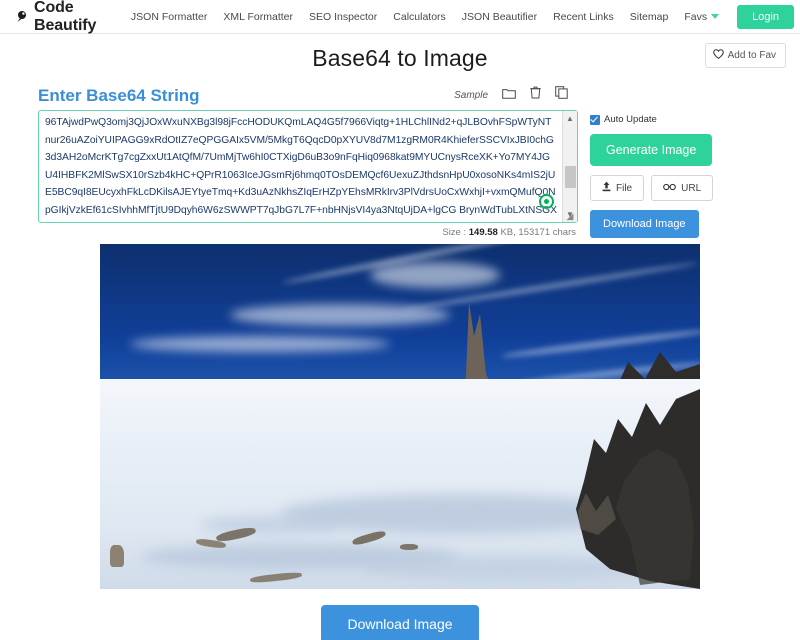 This screenshot has height=640, width=800. Describe the element at coordinates (689, 119) in the screenshot. I see `auto-update-toggle: Auto Update` at that location.